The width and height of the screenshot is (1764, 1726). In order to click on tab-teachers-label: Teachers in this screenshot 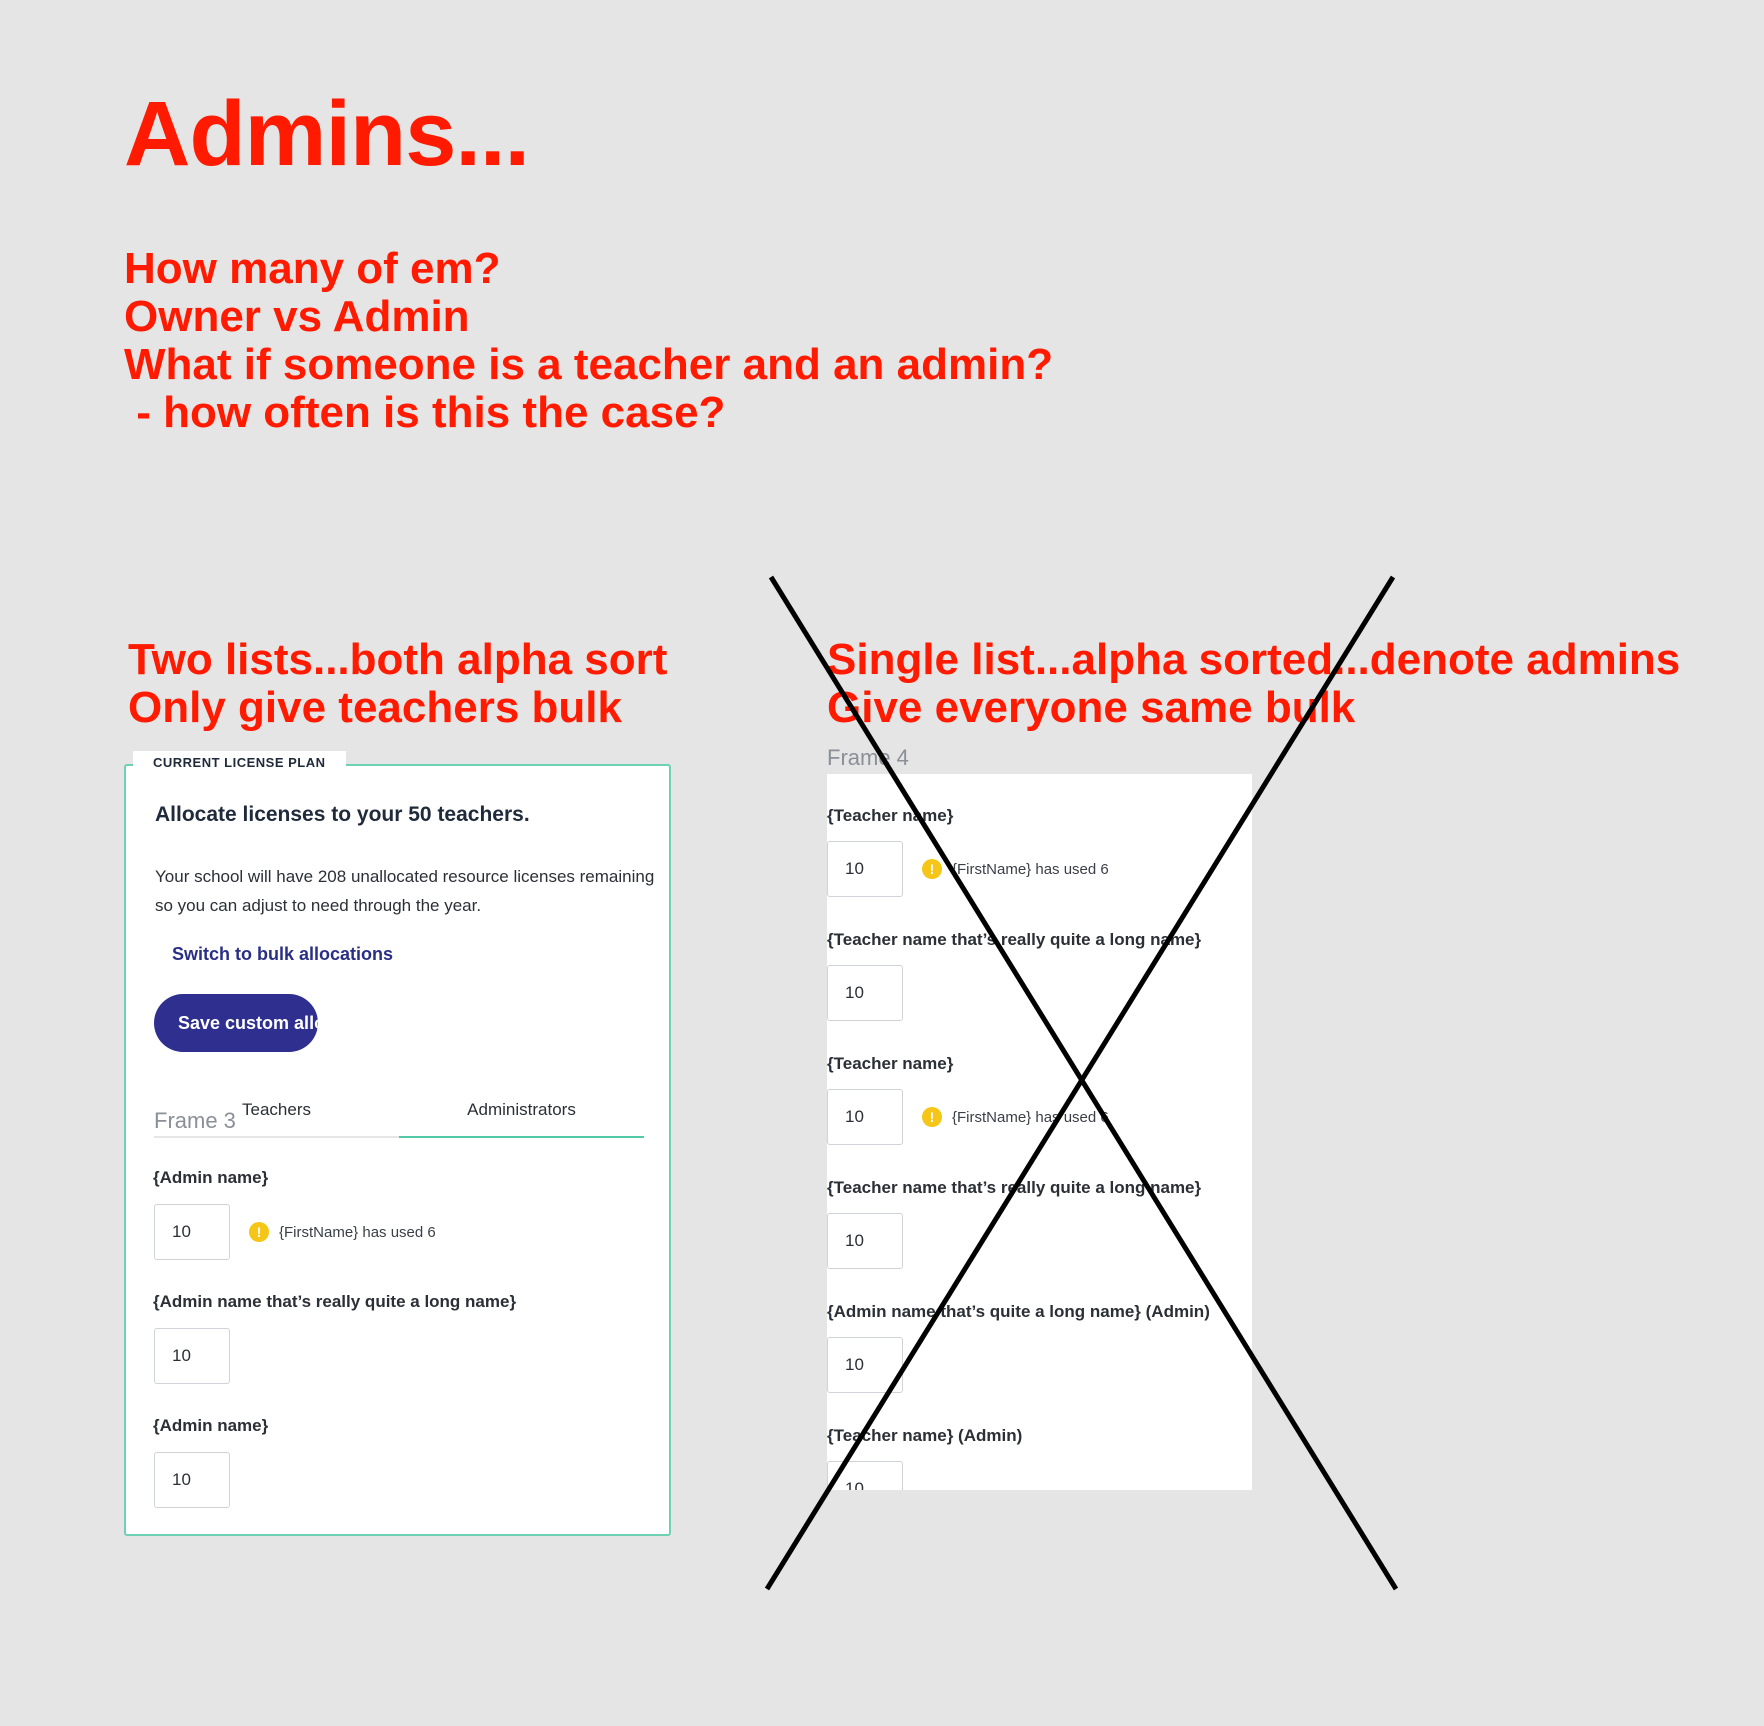, I will do `click(276, 1109)`.